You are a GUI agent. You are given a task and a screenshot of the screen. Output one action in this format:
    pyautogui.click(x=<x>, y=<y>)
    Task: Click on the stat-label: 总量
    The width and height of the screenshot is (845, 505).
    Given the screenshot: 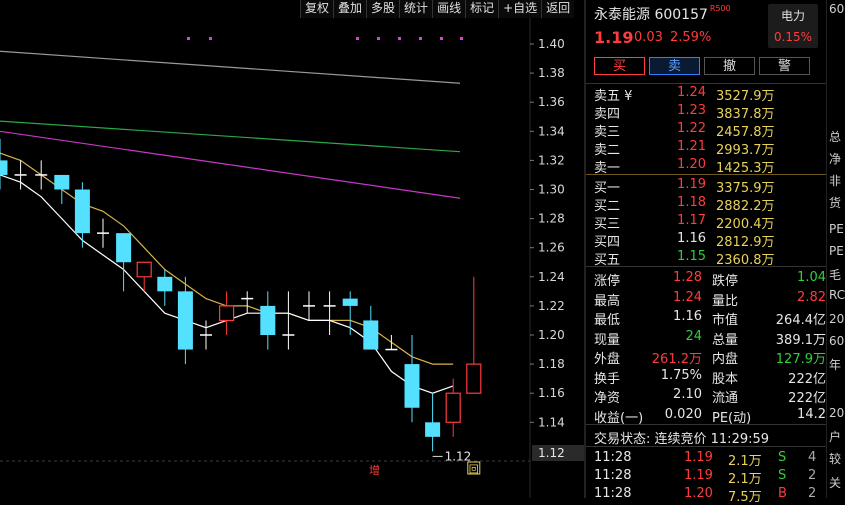 What is the action you would take?
    pyautogui.click(x=725, y=340)
    